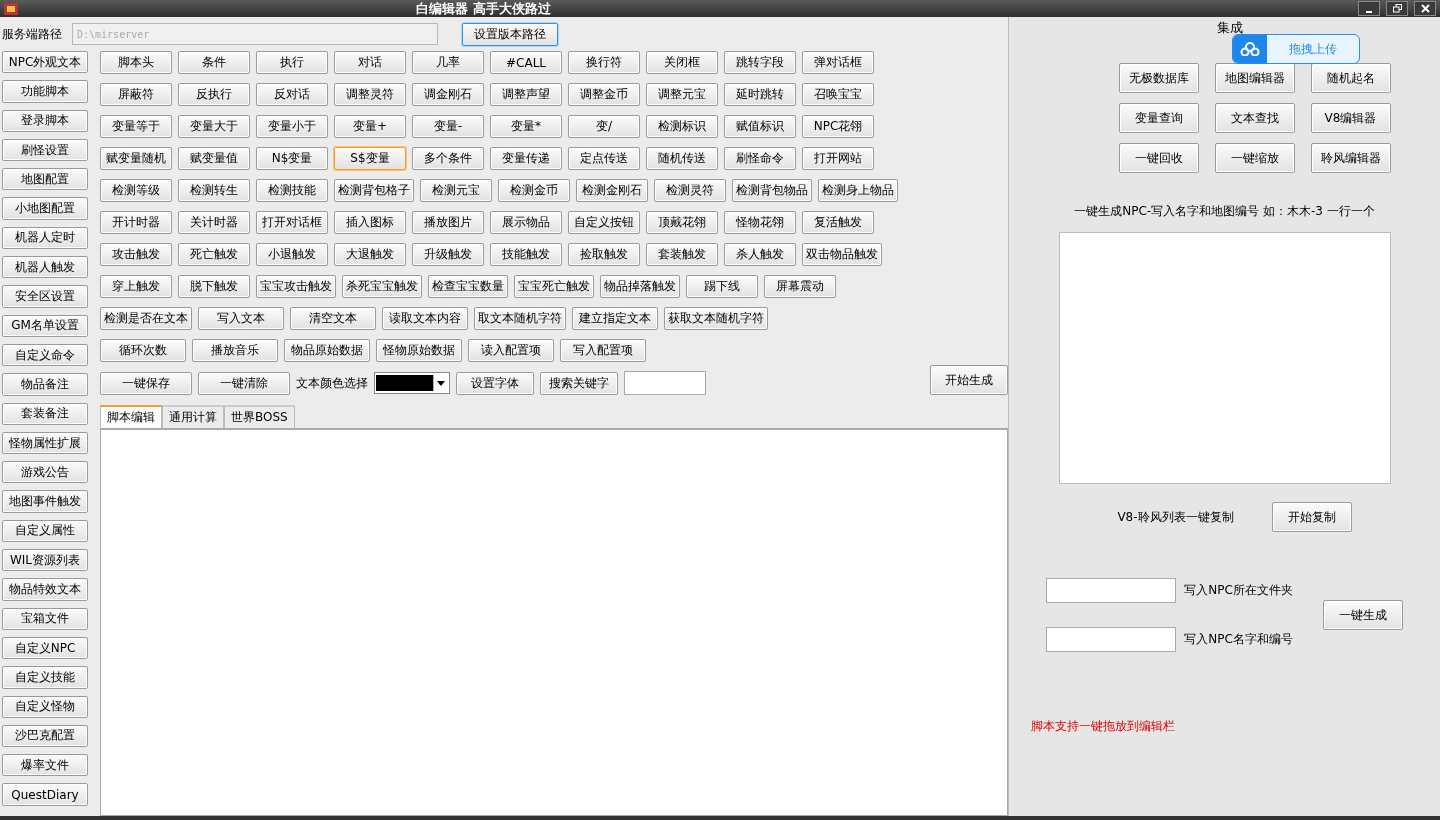  What do you see at coordinates (45, 413) in the screenshot?
I see `sidebar-button: 套装备注` at bounding box center [45, 413].